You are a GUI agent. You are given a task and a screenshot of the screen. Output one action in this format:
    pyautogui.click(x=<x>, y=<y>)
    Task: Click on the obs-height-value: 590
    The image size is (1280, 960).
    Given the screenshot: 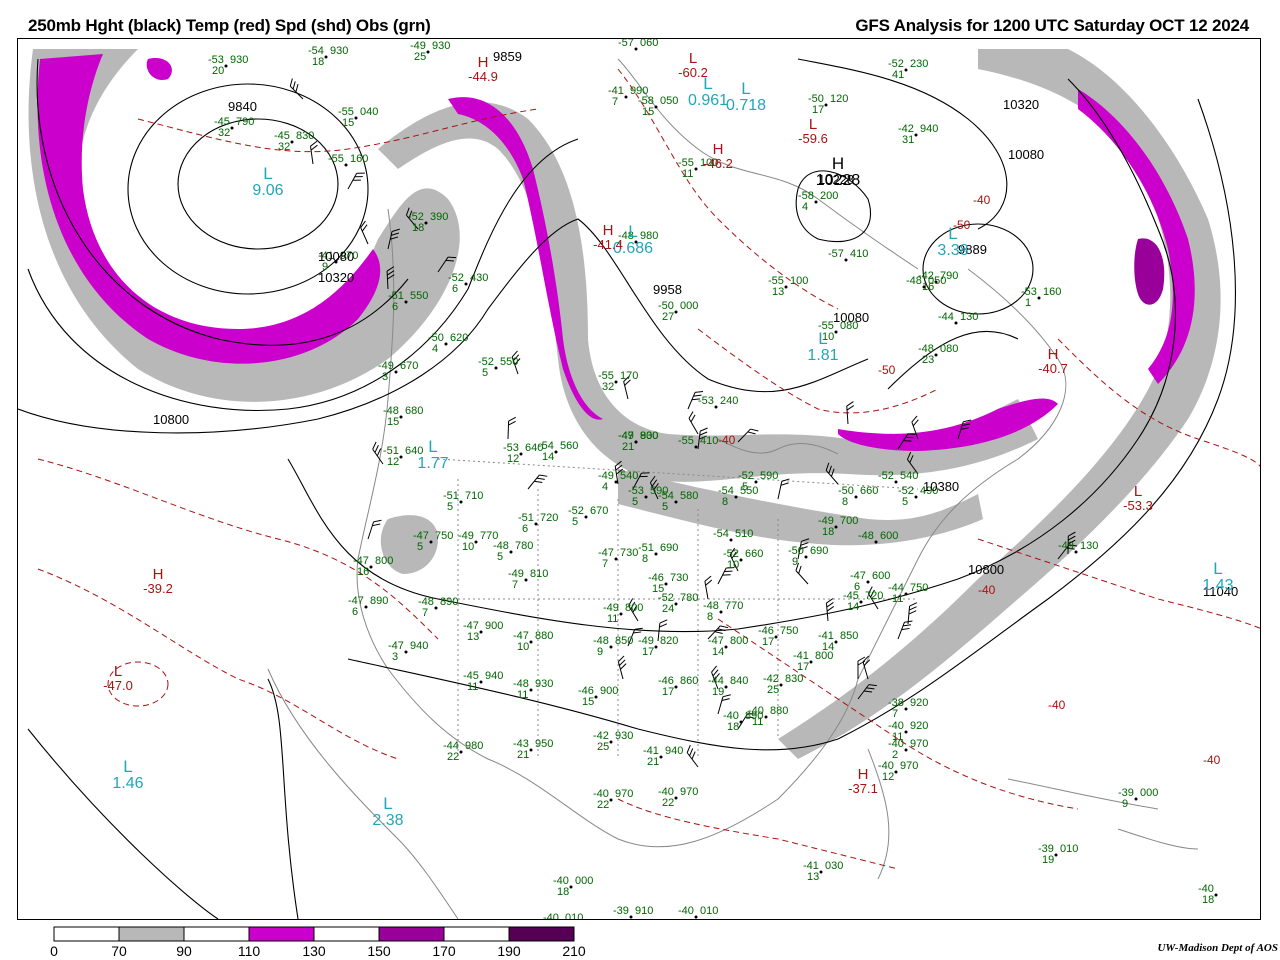 What is the action you would take?
    pyautogui.click(x=769, y=476)
    